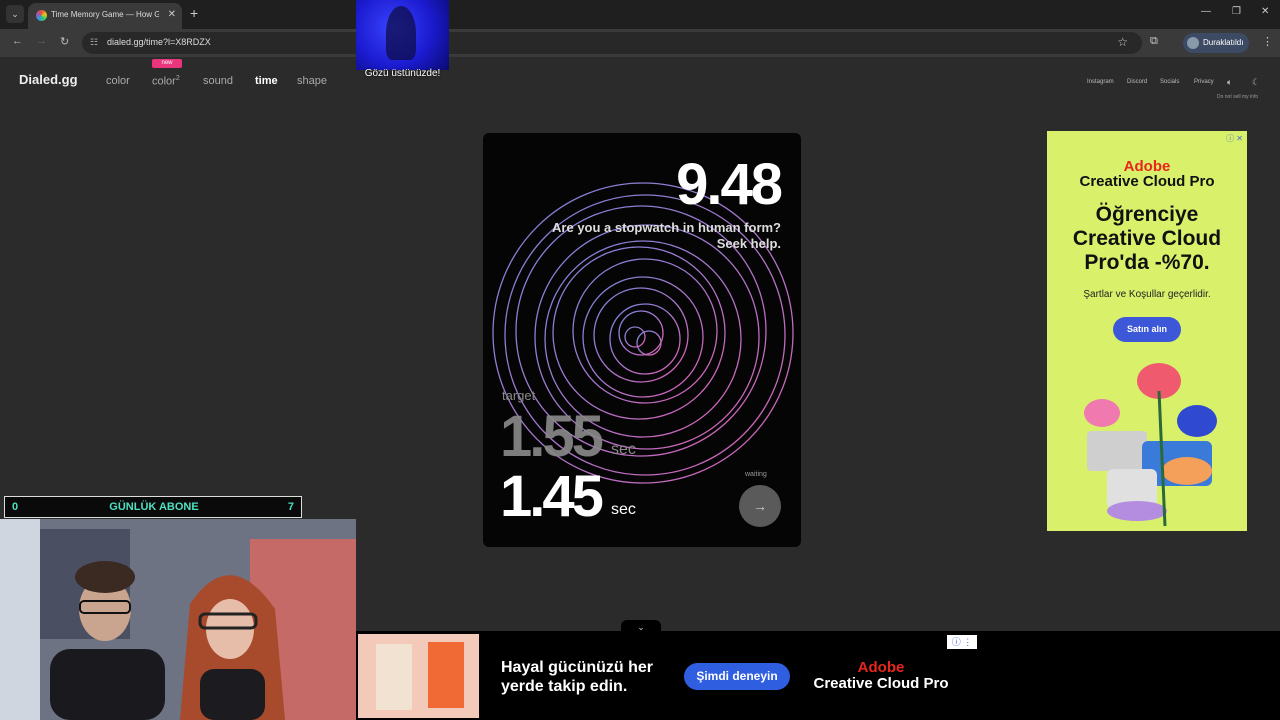 The image size is (1280, 720). I want to click on url-text: dialed.gg/time?l=X8RDZX, so click(159, 42).